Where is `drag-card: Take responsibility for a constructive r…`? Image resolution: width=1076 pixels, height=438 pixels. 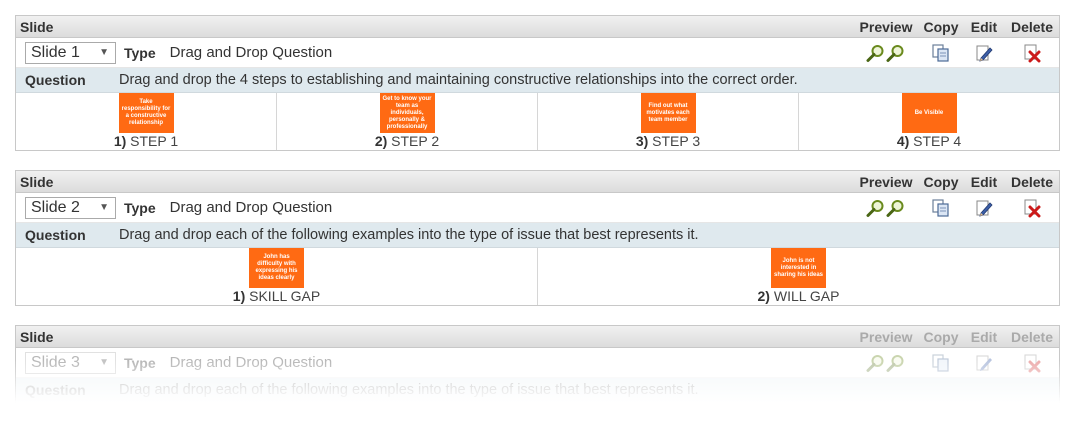
drag-card: Take responsibility for a constructive r… is located at coordinates (146, 113).